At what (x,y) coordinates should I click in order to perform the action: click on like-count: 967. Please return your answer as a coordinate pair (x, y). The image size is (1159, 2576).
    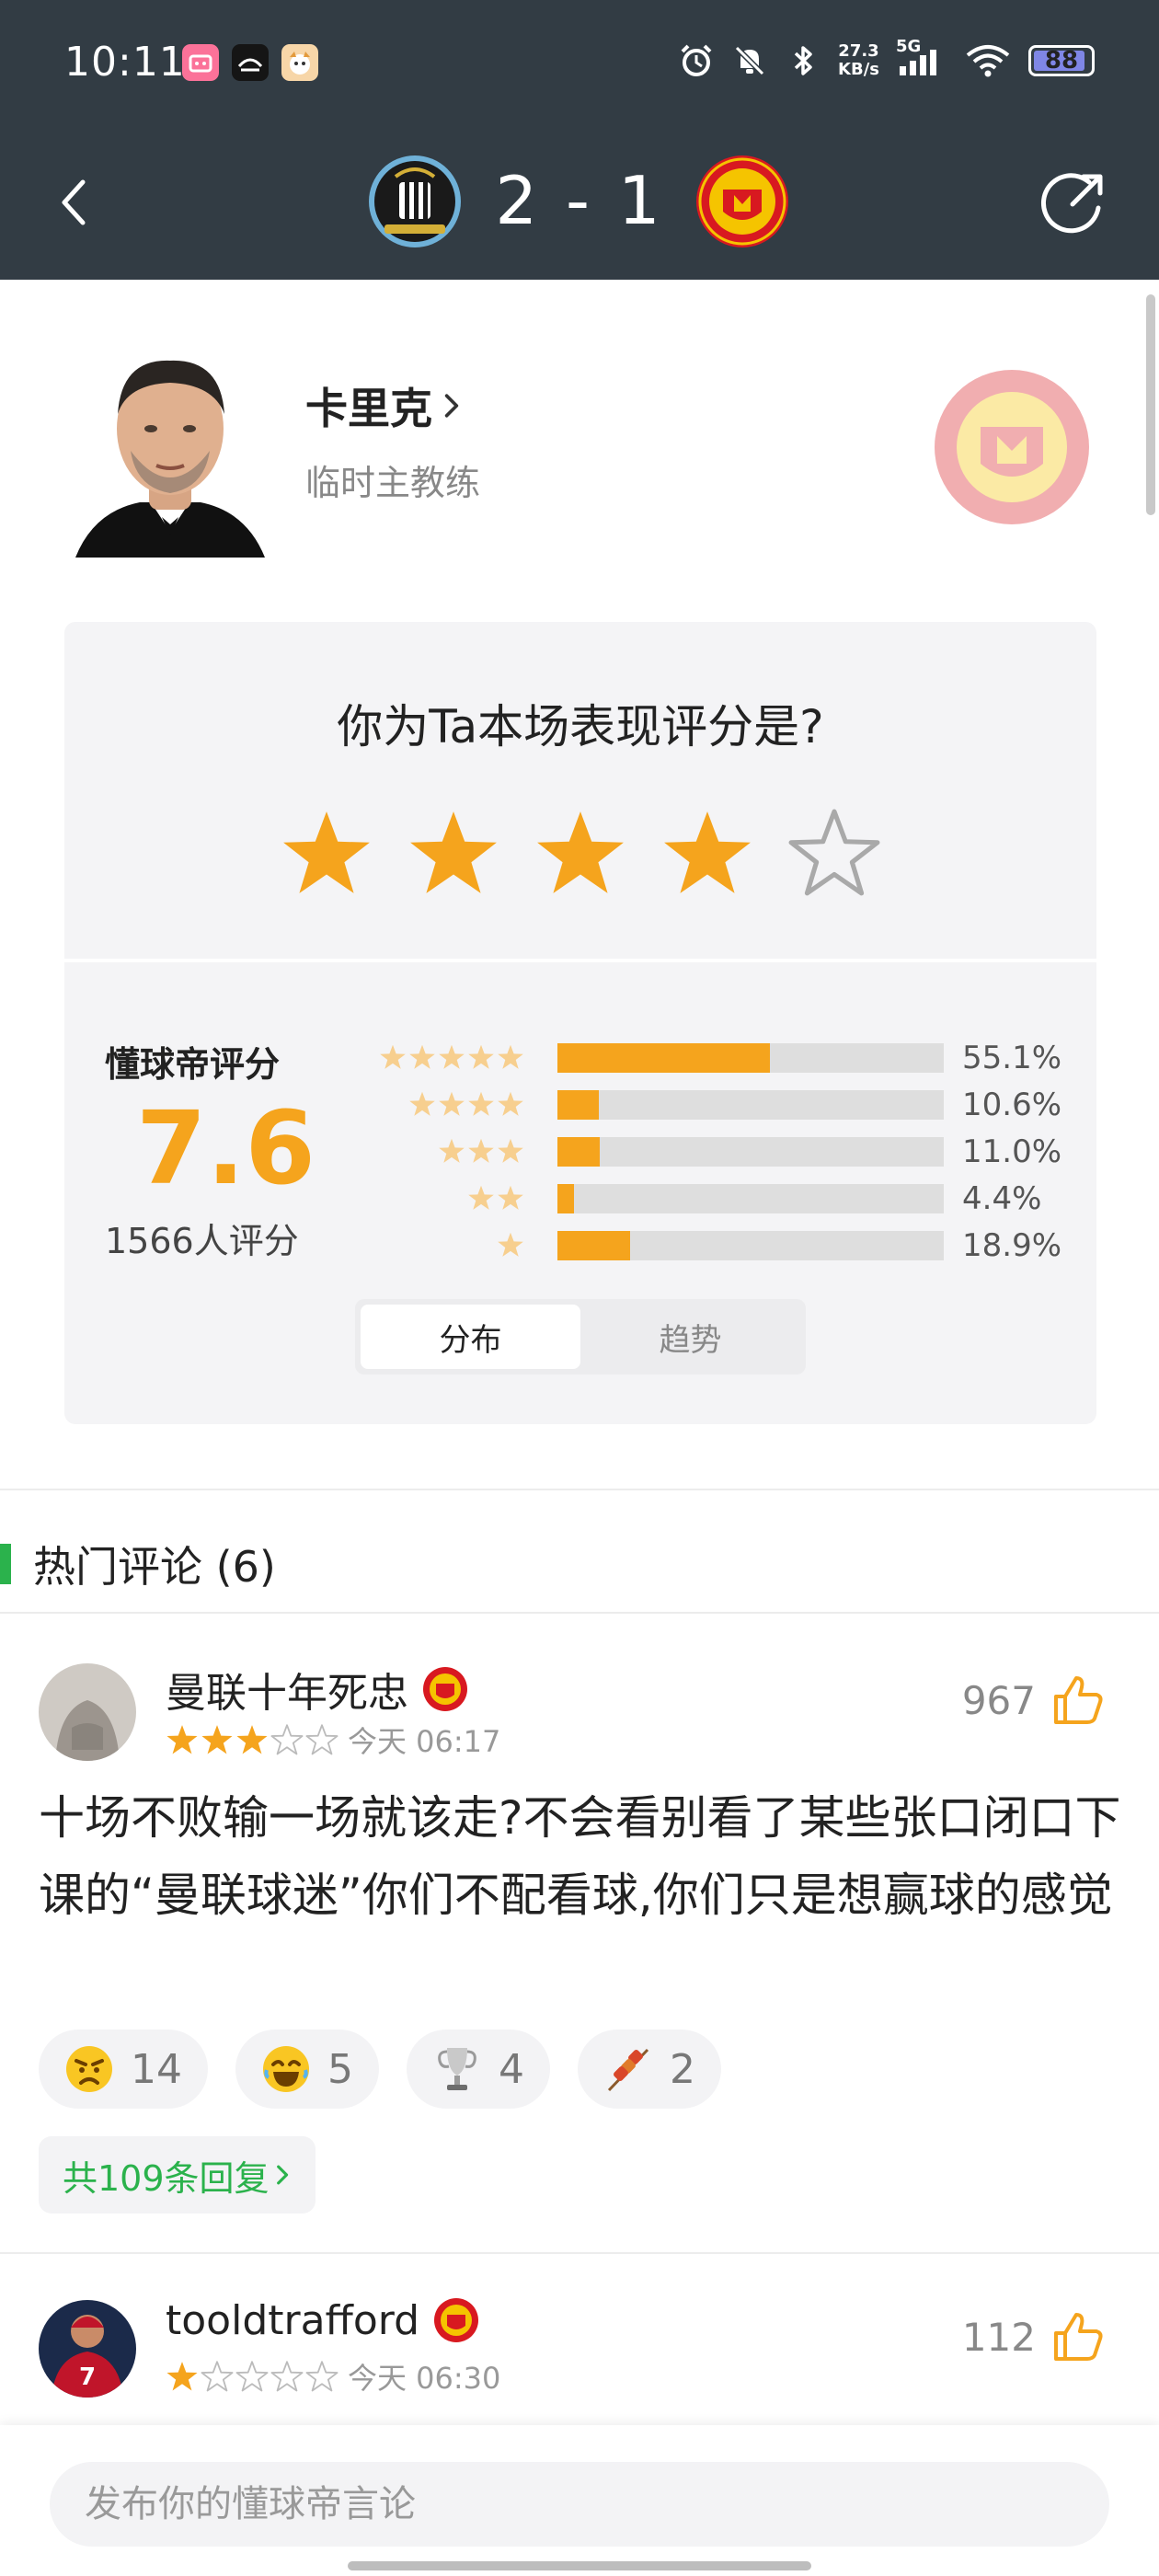
    Looking at the image, I should click on (998, 1700).